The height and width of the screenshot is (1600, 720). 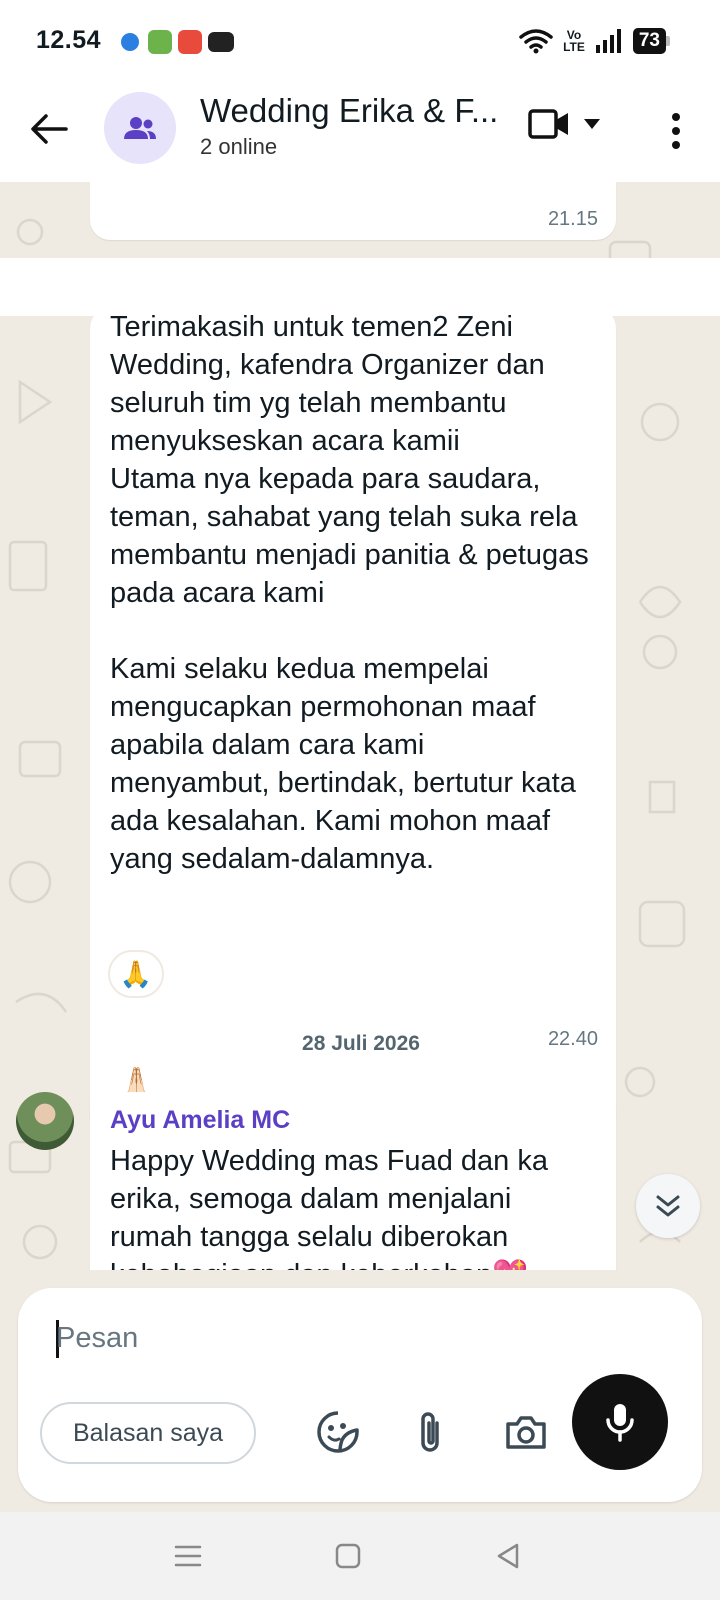 What do you see at coordinates (353, 211) in the screenshot?
I see `message-bubble: 21.15` at bounding box center [353, 211].